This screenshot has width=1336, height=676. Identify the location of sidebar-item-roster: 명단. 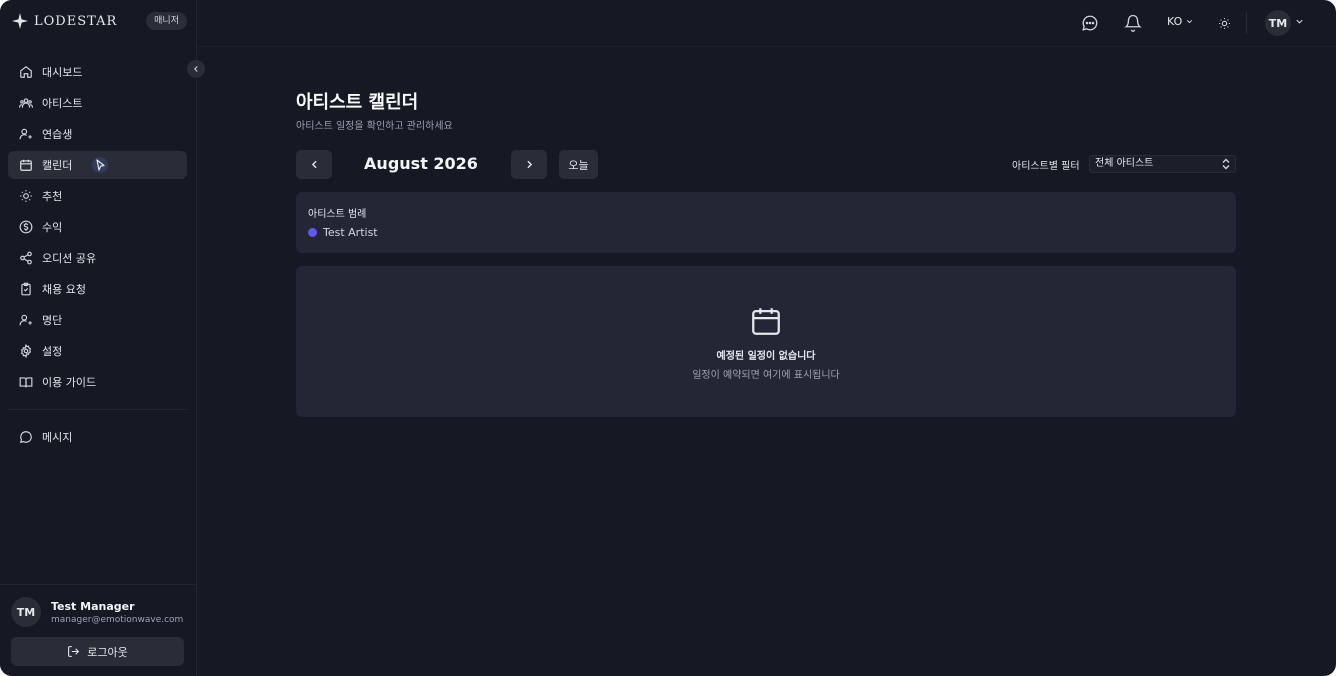
(97, 320).